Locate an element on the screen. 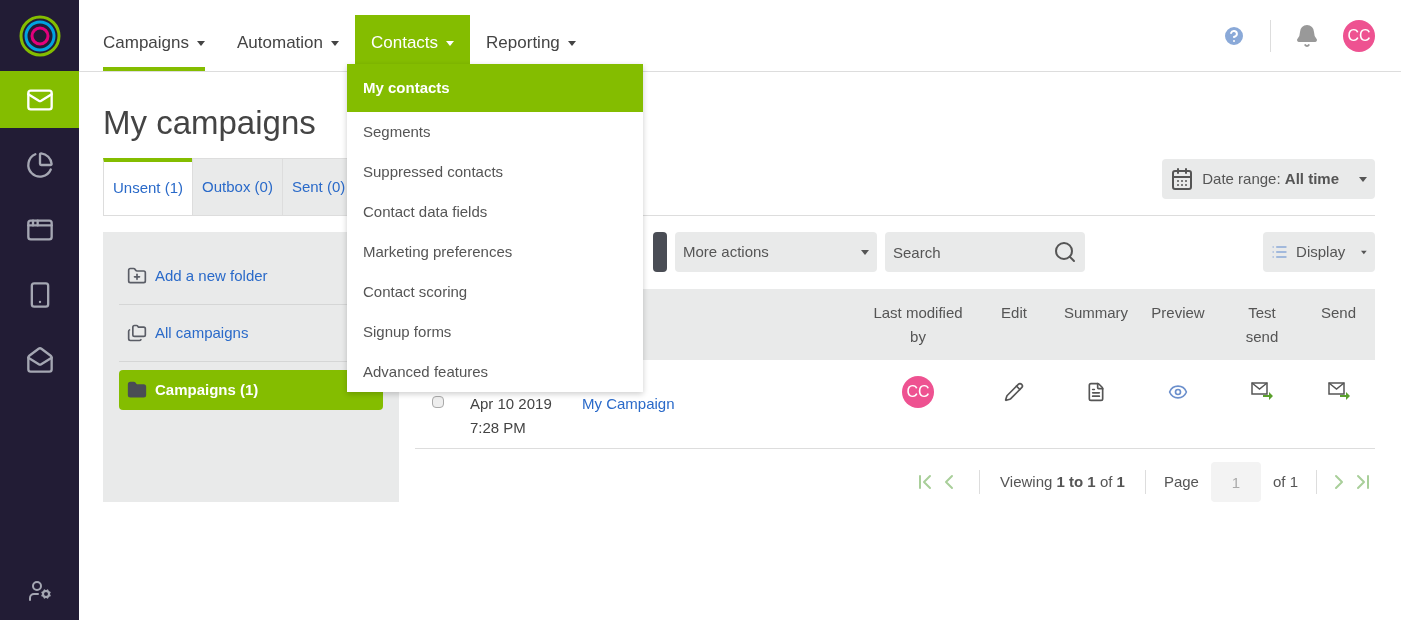 This screenshot has width=1401, height=620. page-title: My campaigns is located at coordinates (209, 123).